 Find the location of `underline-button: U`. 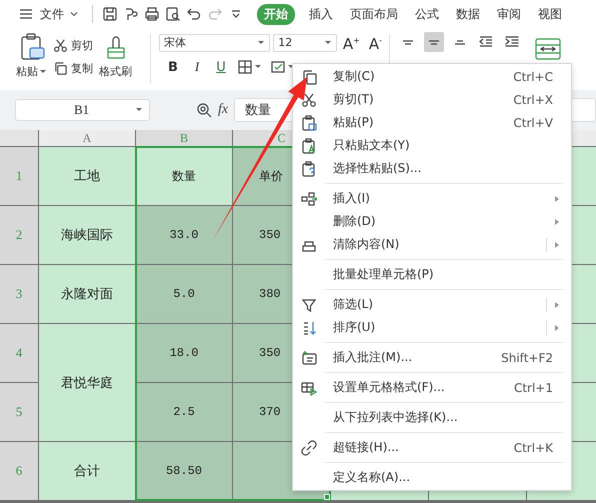

underline-button: U is located at coordinates (221, 67).